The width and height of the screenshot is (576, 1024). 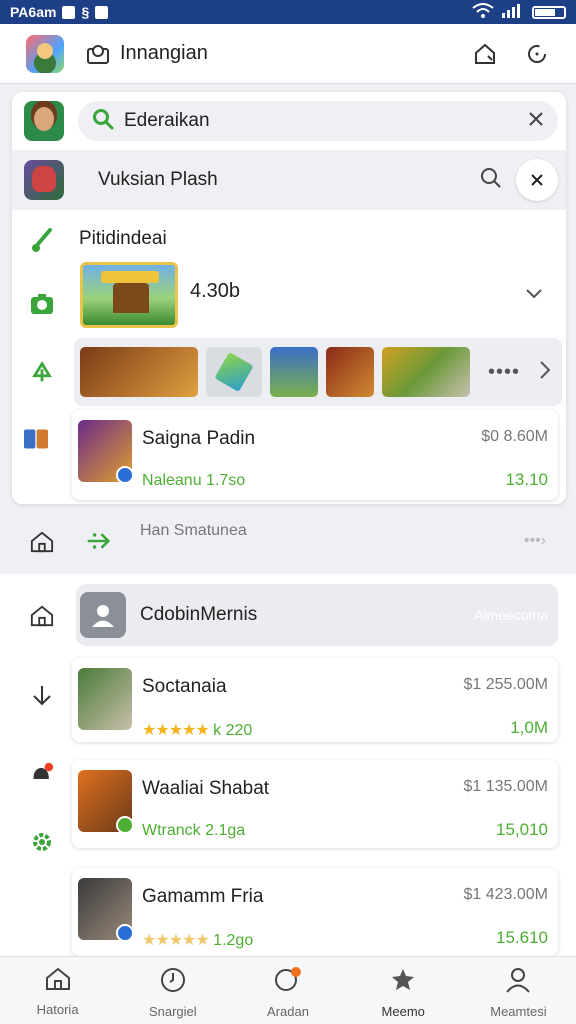 I want to click on download-icon, so click(x=42, y=696).